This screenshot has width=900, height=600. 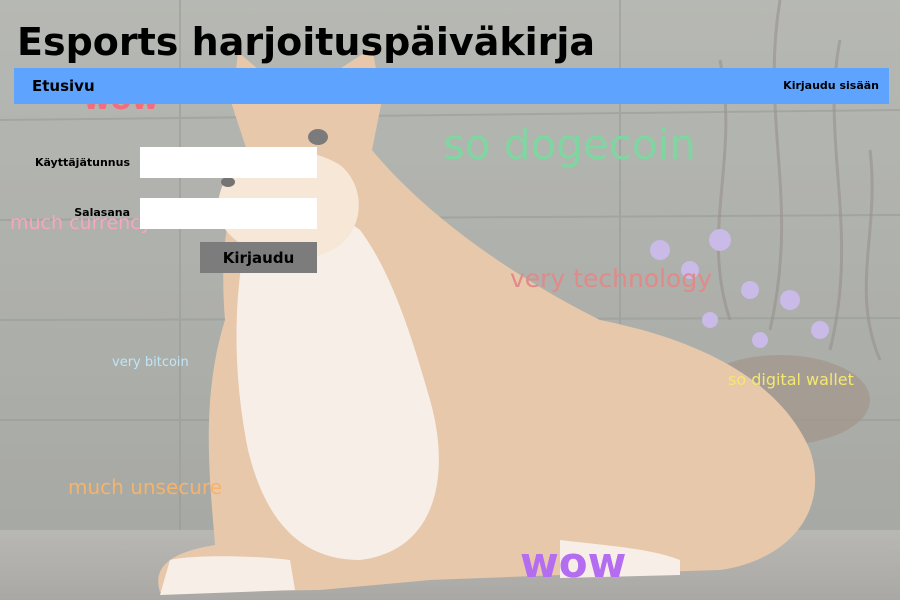 What do you see at coordinates (306, 42) in the screenshot?
I see `page-title: Esports harjoituspäiväkirja` at bounding box center [306, 42].